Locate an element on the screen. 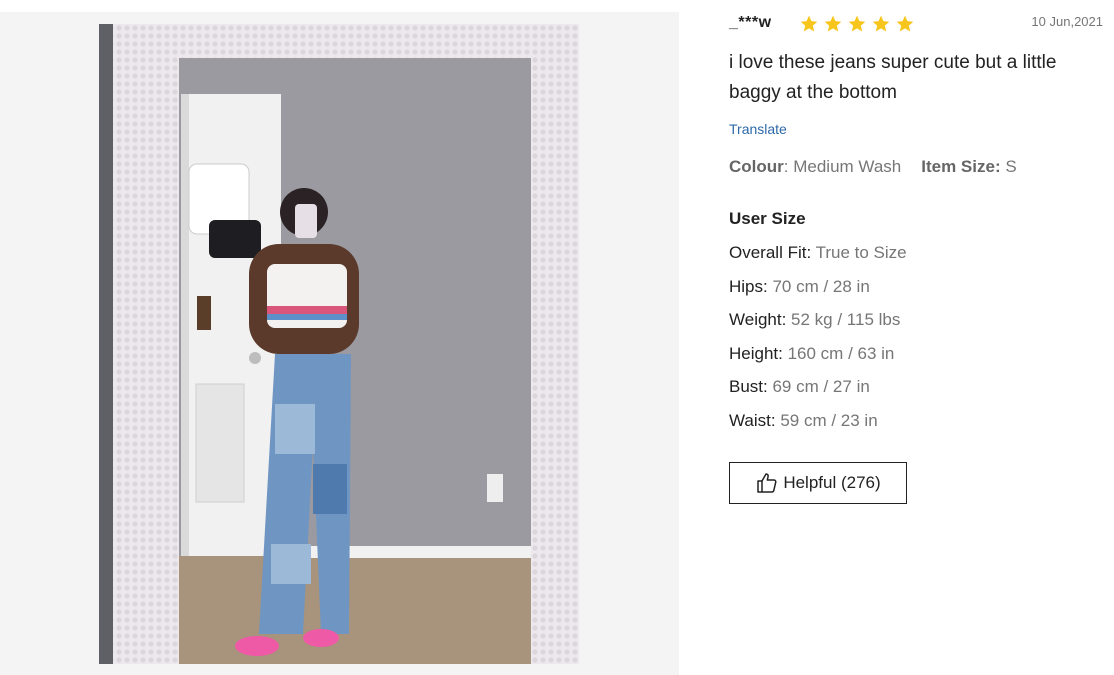  helpful-button: Helpful (276) is located at coordinates (818, 483).